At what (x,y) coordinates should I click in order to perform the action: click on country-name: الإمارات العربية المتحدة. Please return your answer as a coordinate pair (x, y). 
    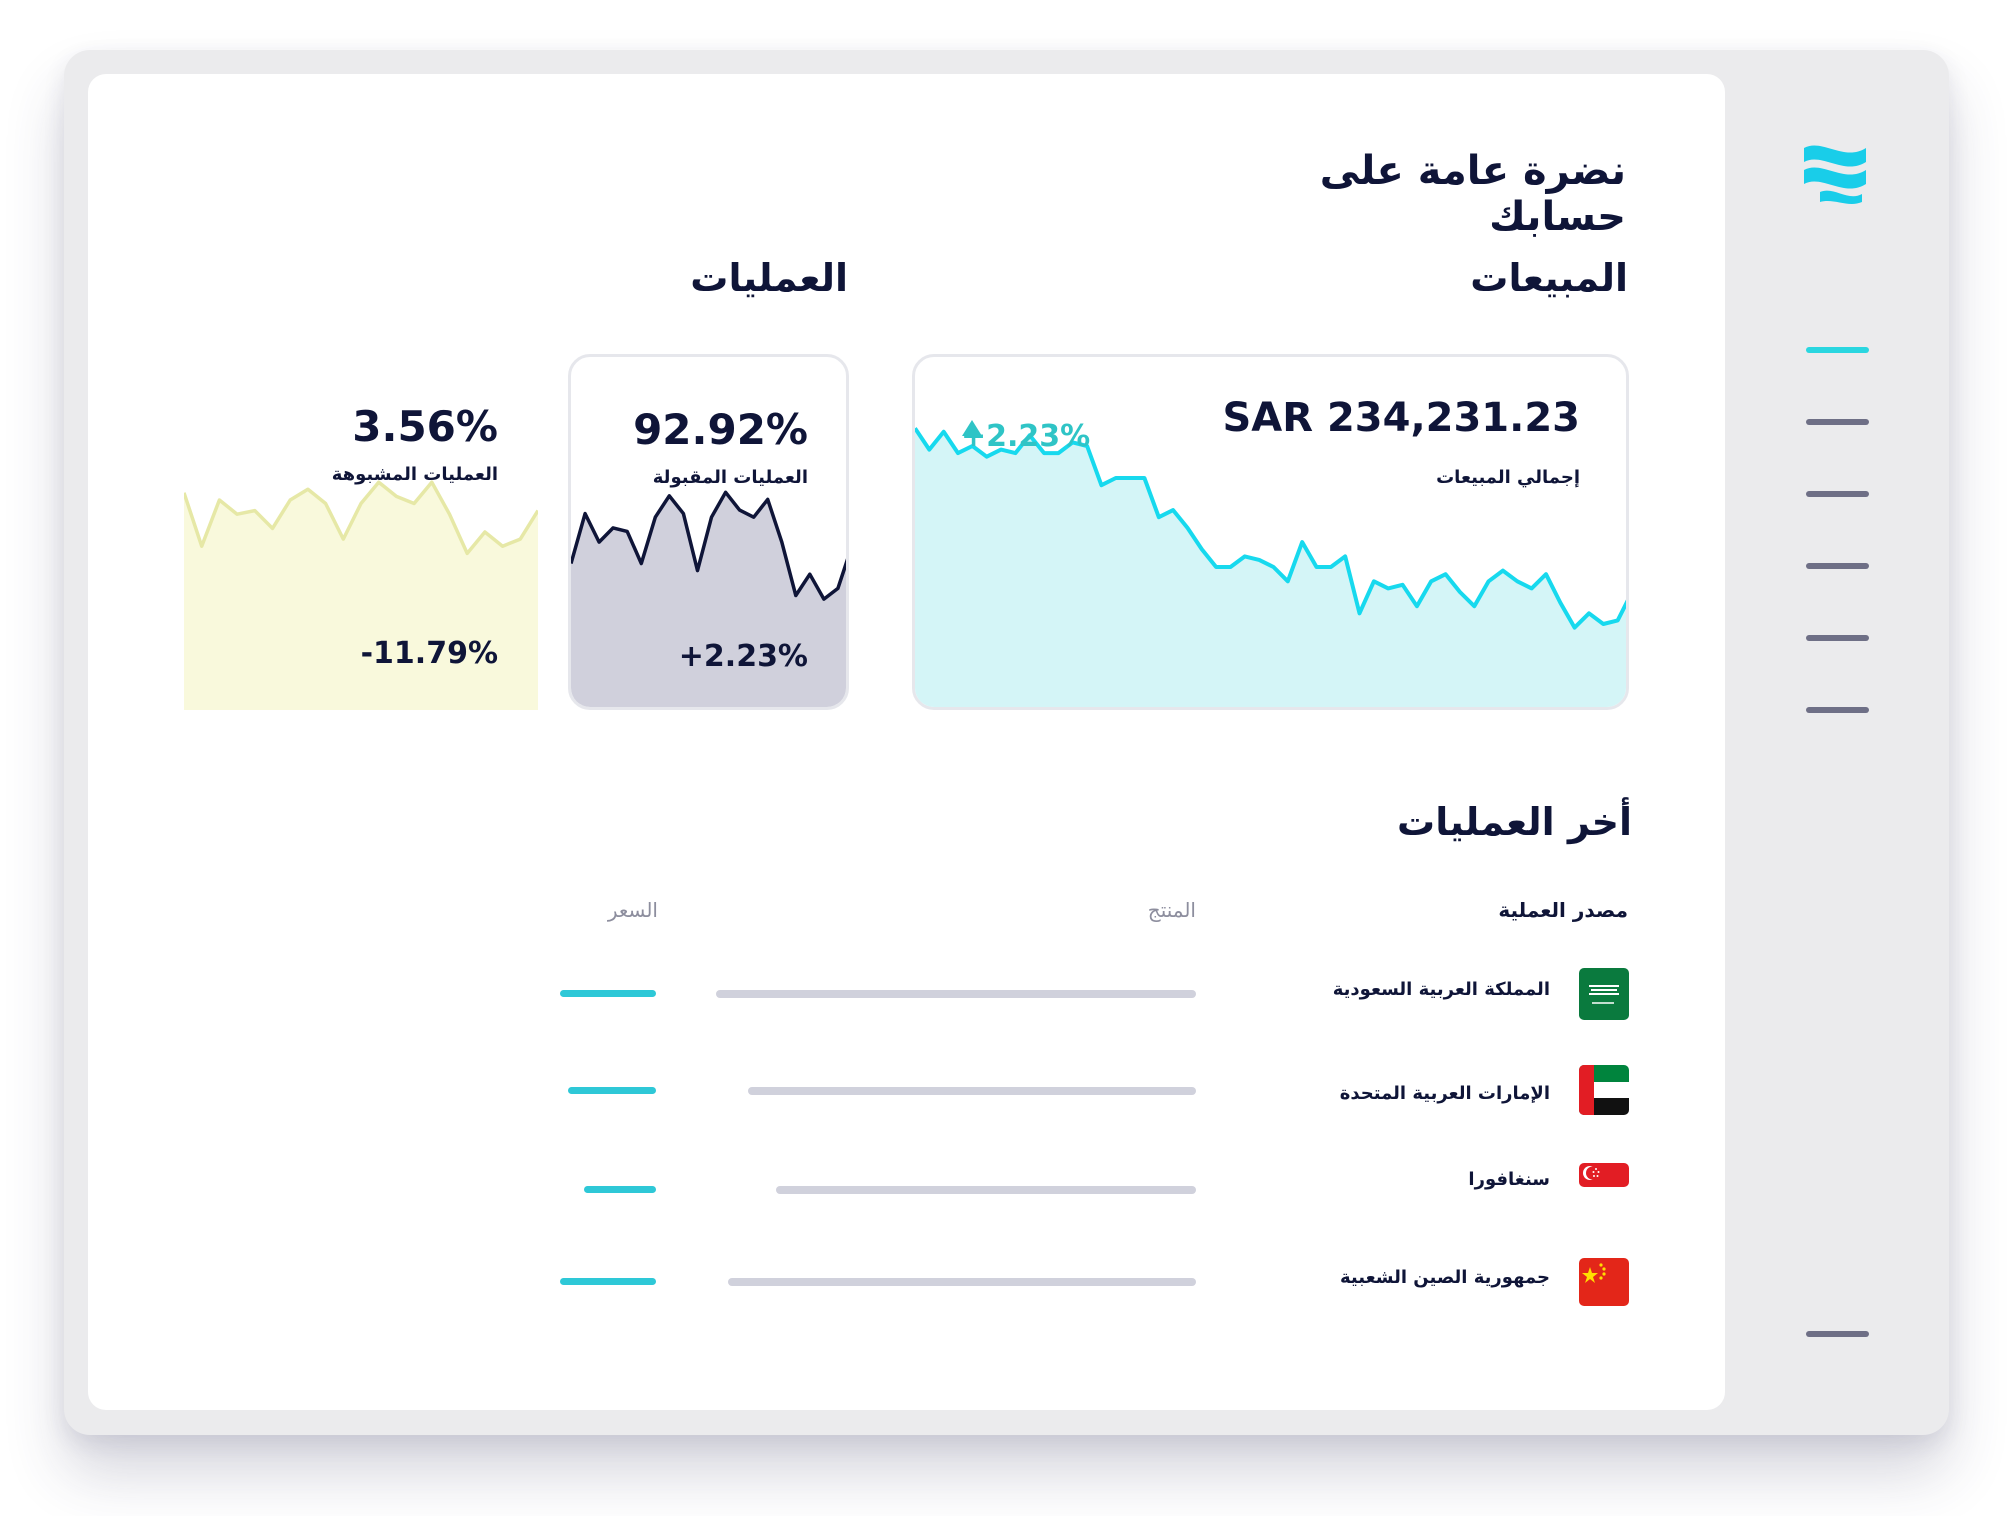
    Looking at the image, I should click on (1444, 1093).